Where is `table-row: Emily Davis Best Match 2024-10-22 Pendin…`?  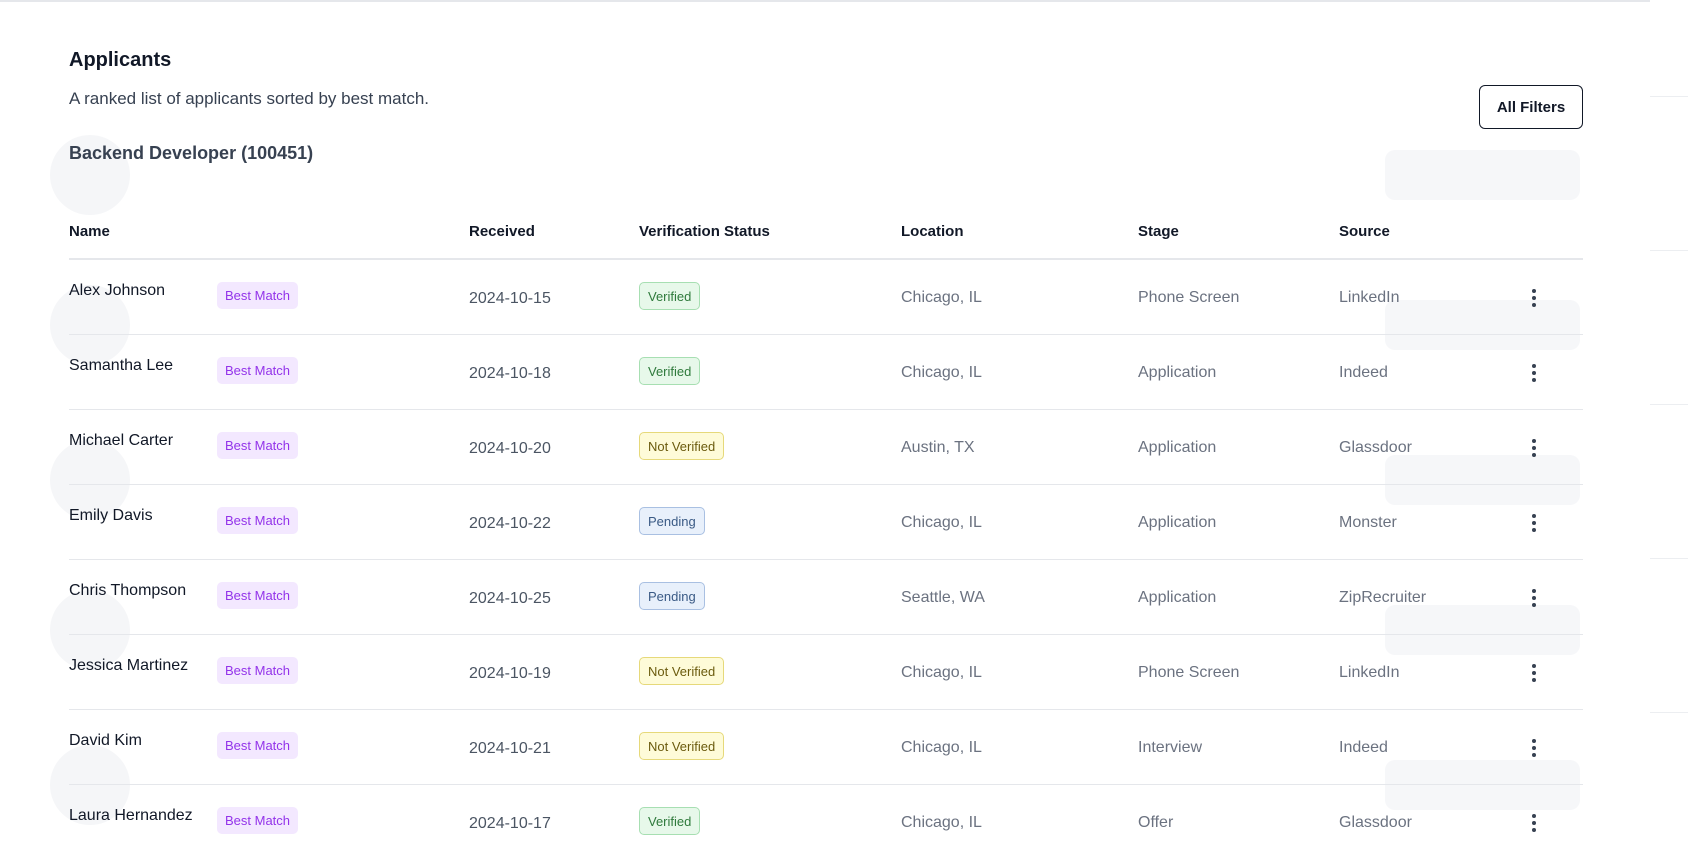 table-row: Emily Davis Best Match 2024-10-22 Pendin… is located at coordinates (826, 522).